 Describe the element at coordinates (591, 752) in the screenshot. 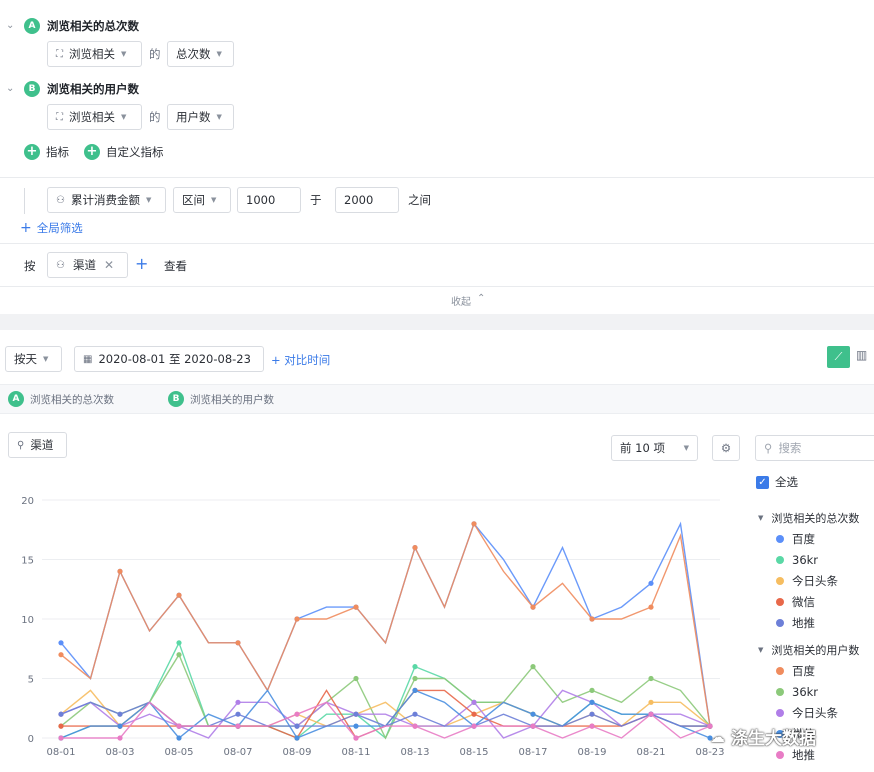

I see `x-tick-label: 08-19` at that location.